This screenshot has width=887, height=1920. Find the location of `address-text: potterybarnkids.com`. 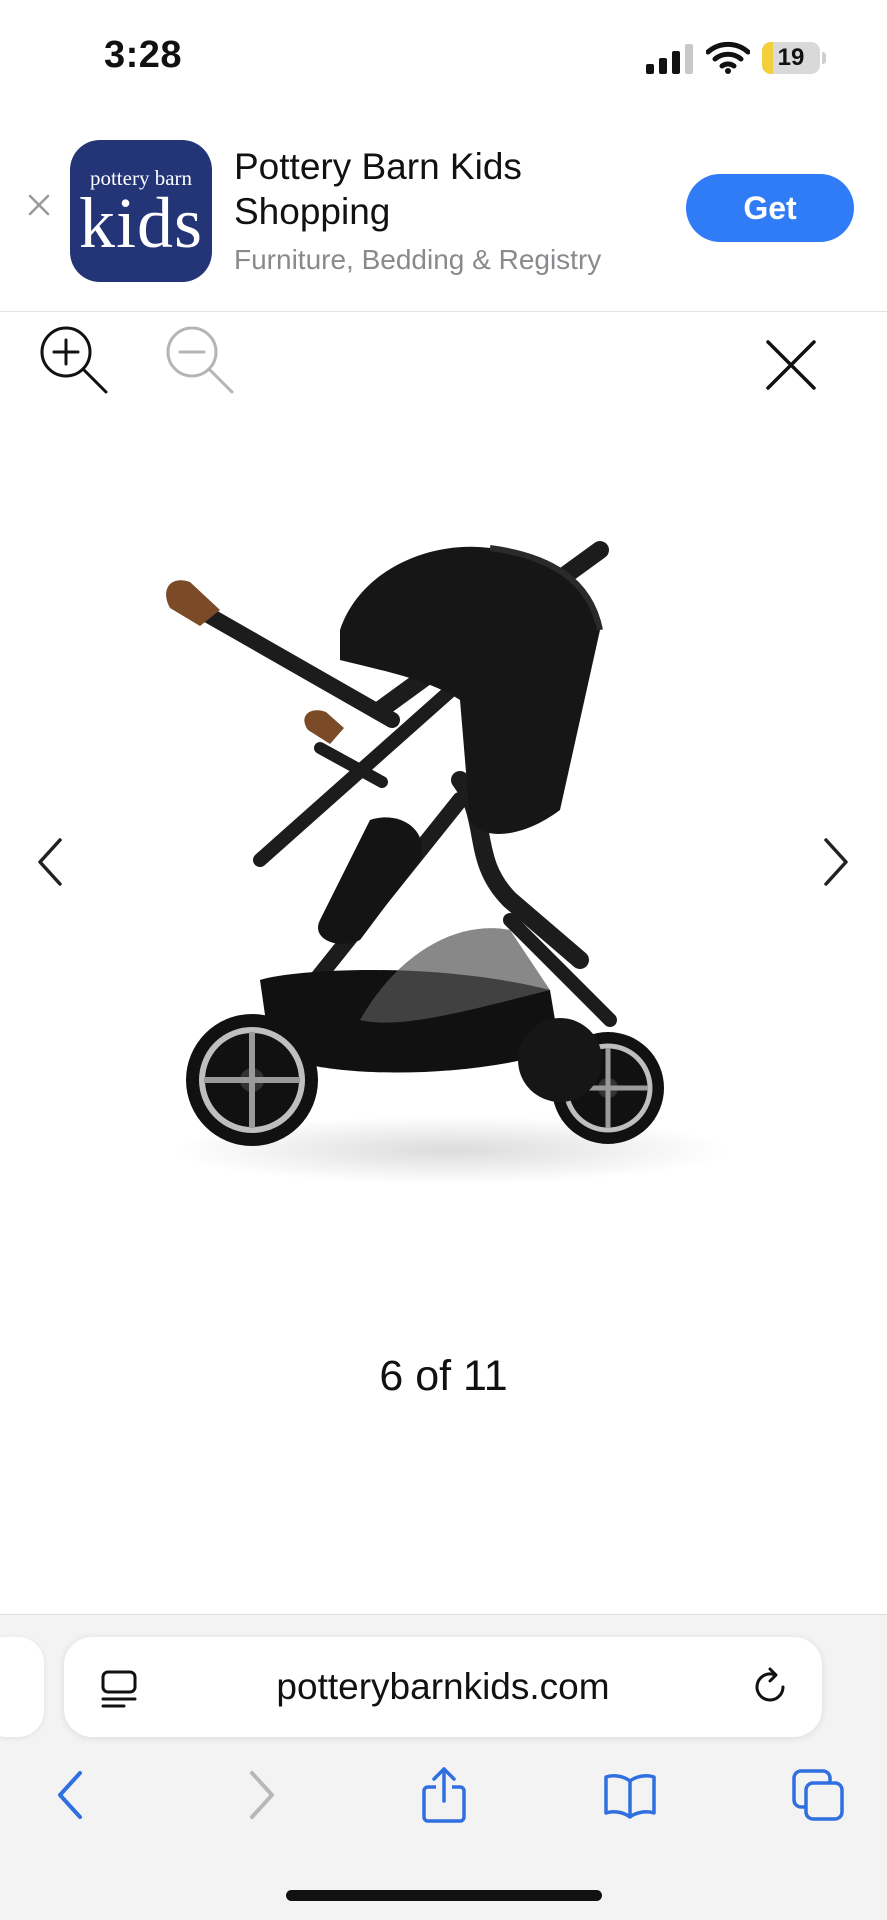

address-text: potterybarnkids.com is located at coordinates (443, 1687).